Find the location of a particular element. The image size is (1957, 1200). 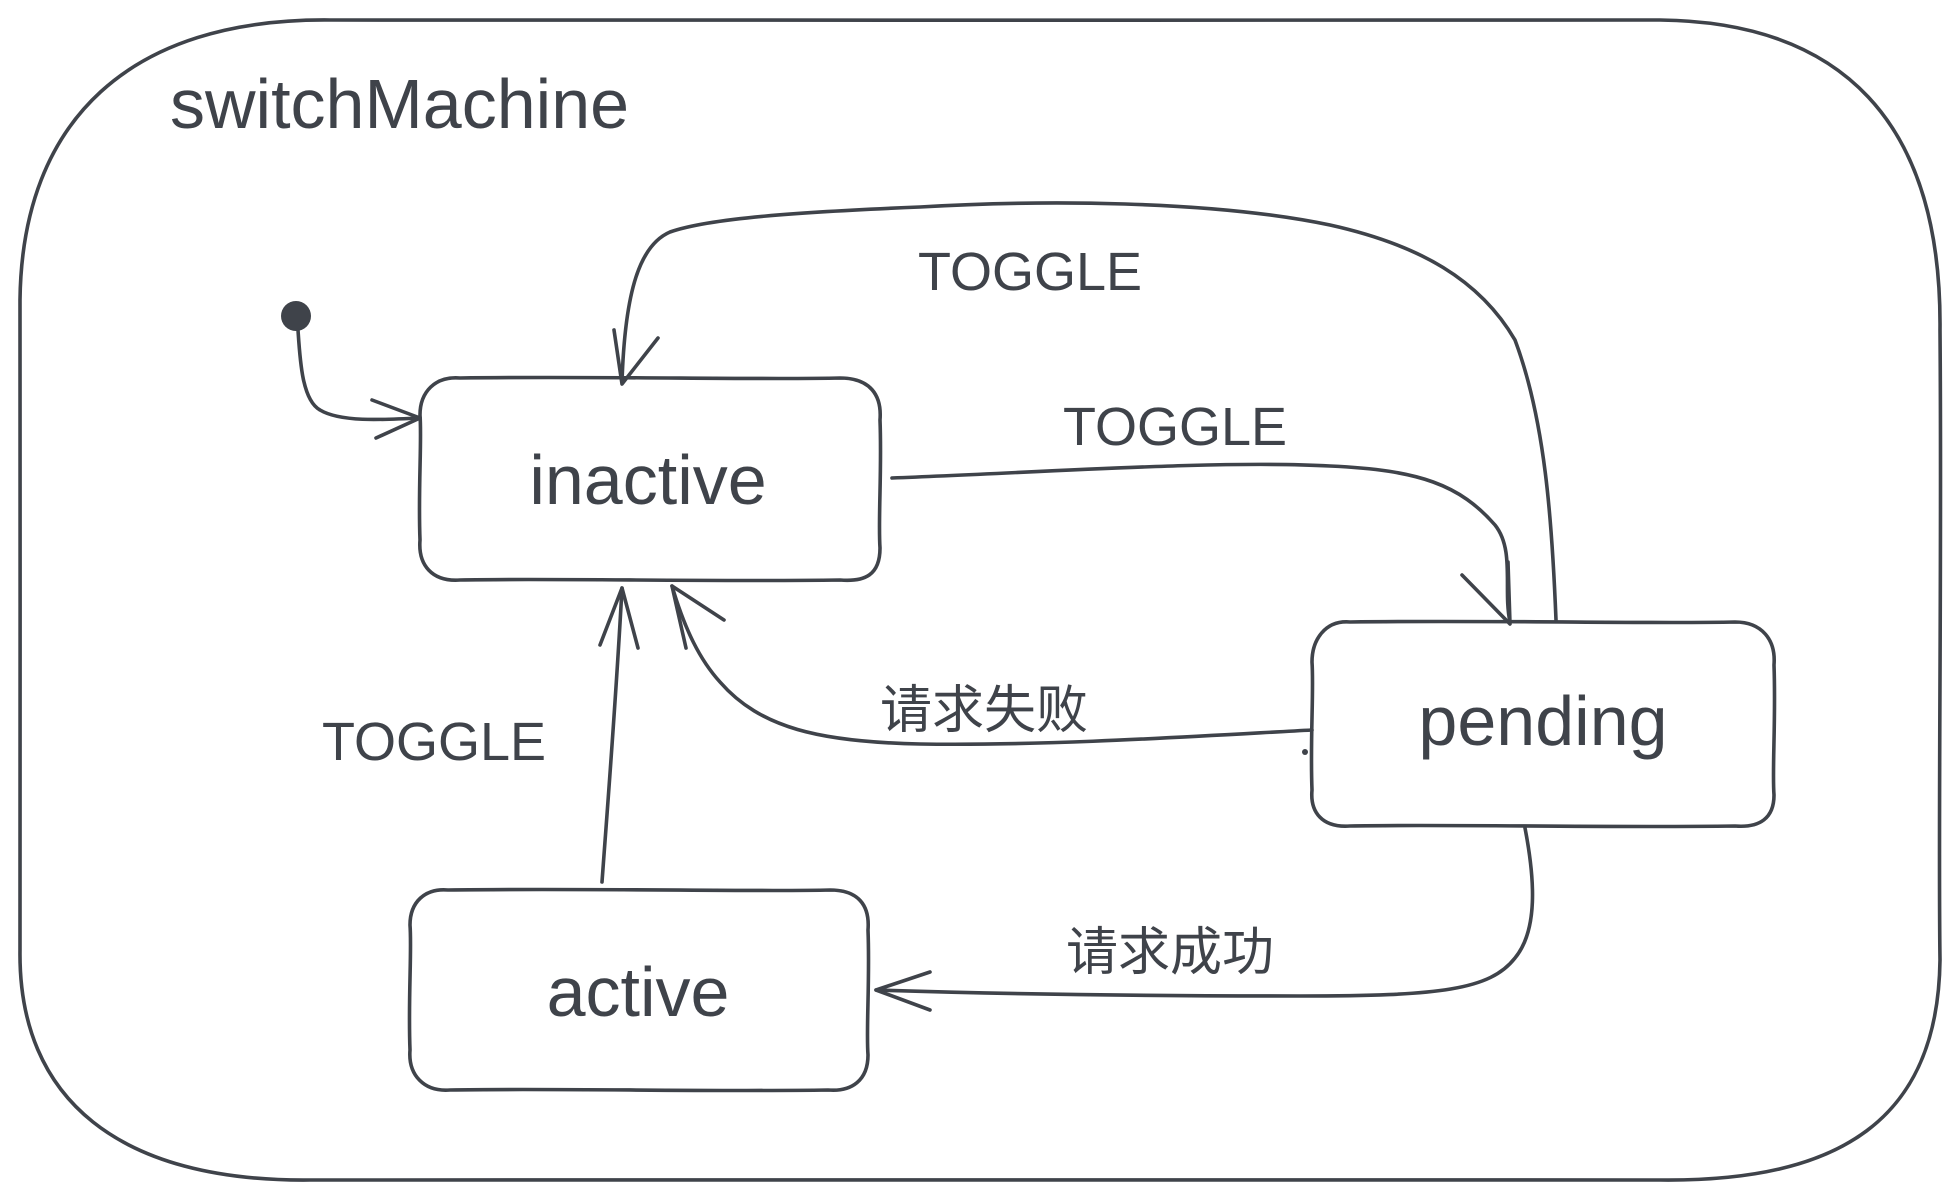

transition-pending-to-inactive-fail: 请求失败 is located at coordinates (992, 669).